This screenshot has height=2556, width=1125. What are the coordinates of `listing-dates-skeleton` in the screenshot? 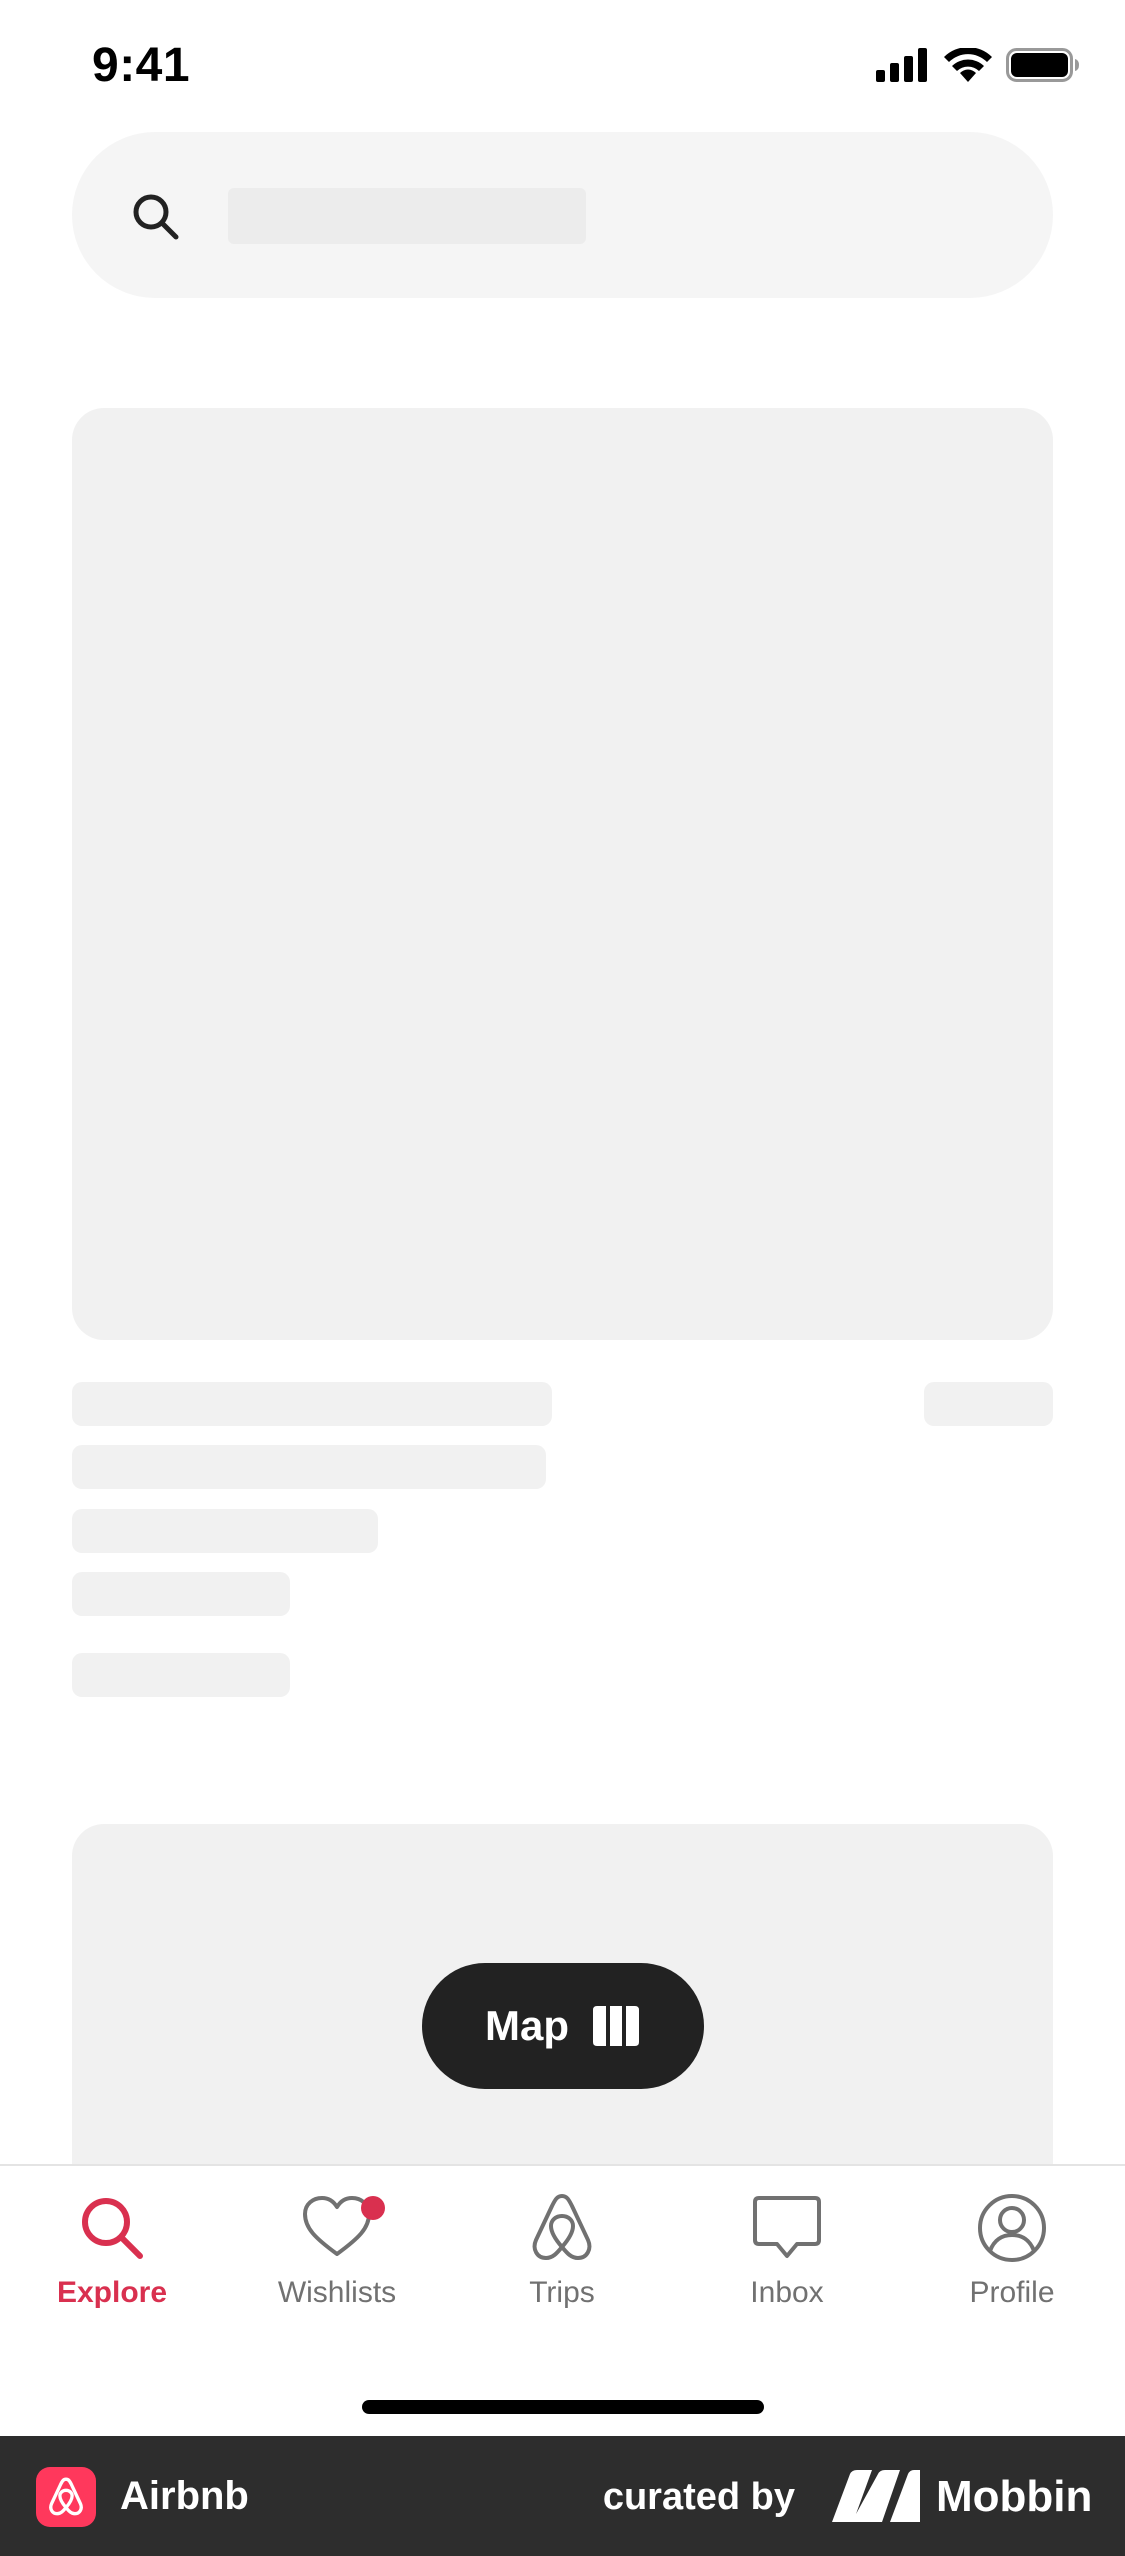 It's located at (225, 1531).